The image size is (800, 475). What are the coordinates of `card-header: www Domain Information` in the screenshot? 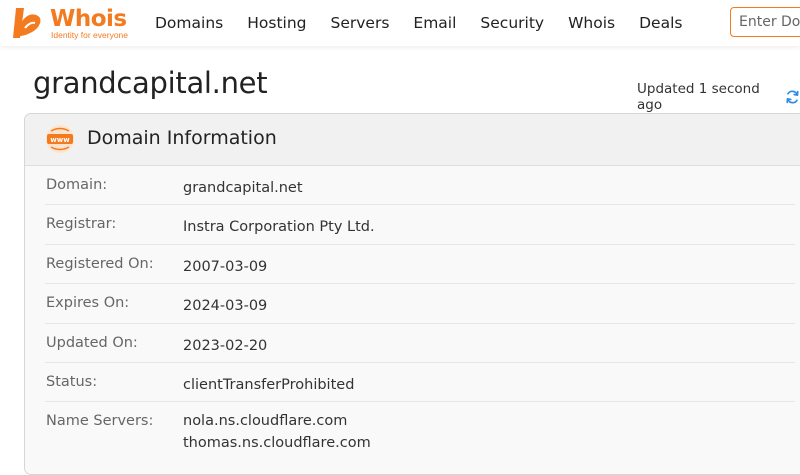 It's located at (412, 140).